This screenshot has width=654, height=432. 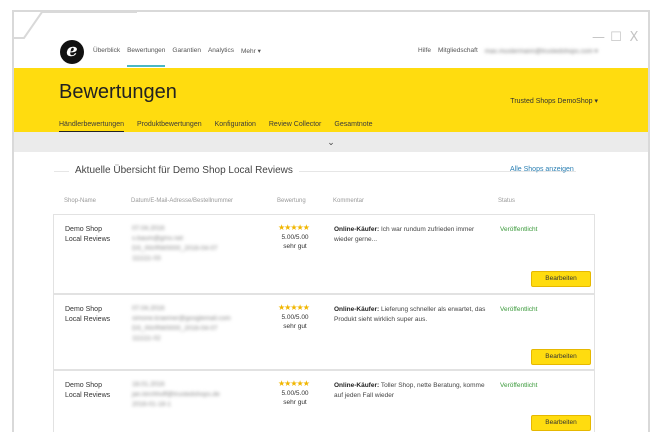 What do you see at coordinates (349, 201) in the screenshot?
I see `column-header-comment: Kommentar` at bounding box center [349, 201].